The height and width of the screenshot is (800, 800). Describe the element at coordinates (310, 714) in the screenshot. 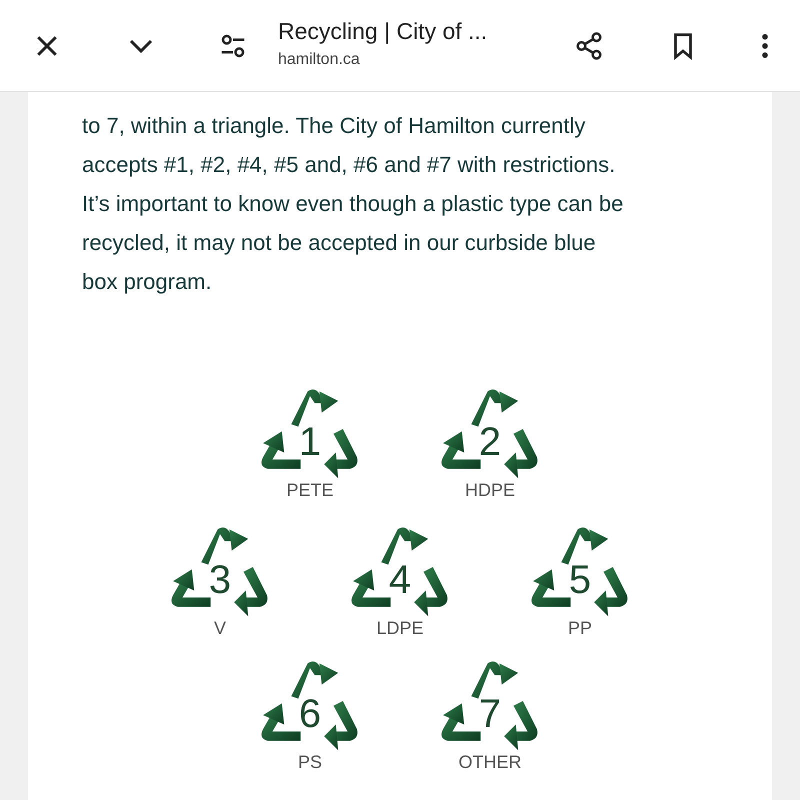

I see `resin-number: 6` at that location.